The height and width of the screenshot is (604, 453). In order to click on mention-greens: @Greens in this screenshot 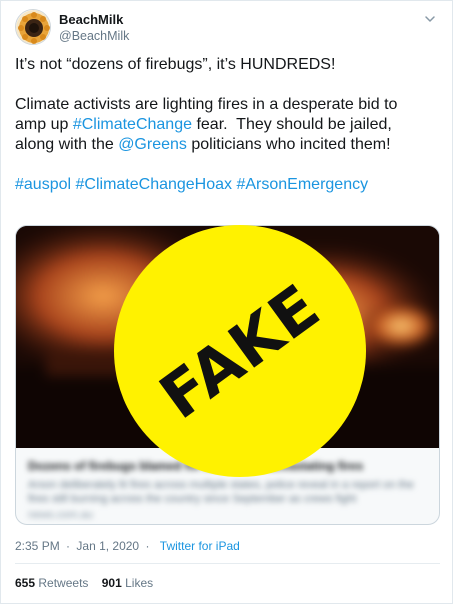, I will do `click(152, 144)`.